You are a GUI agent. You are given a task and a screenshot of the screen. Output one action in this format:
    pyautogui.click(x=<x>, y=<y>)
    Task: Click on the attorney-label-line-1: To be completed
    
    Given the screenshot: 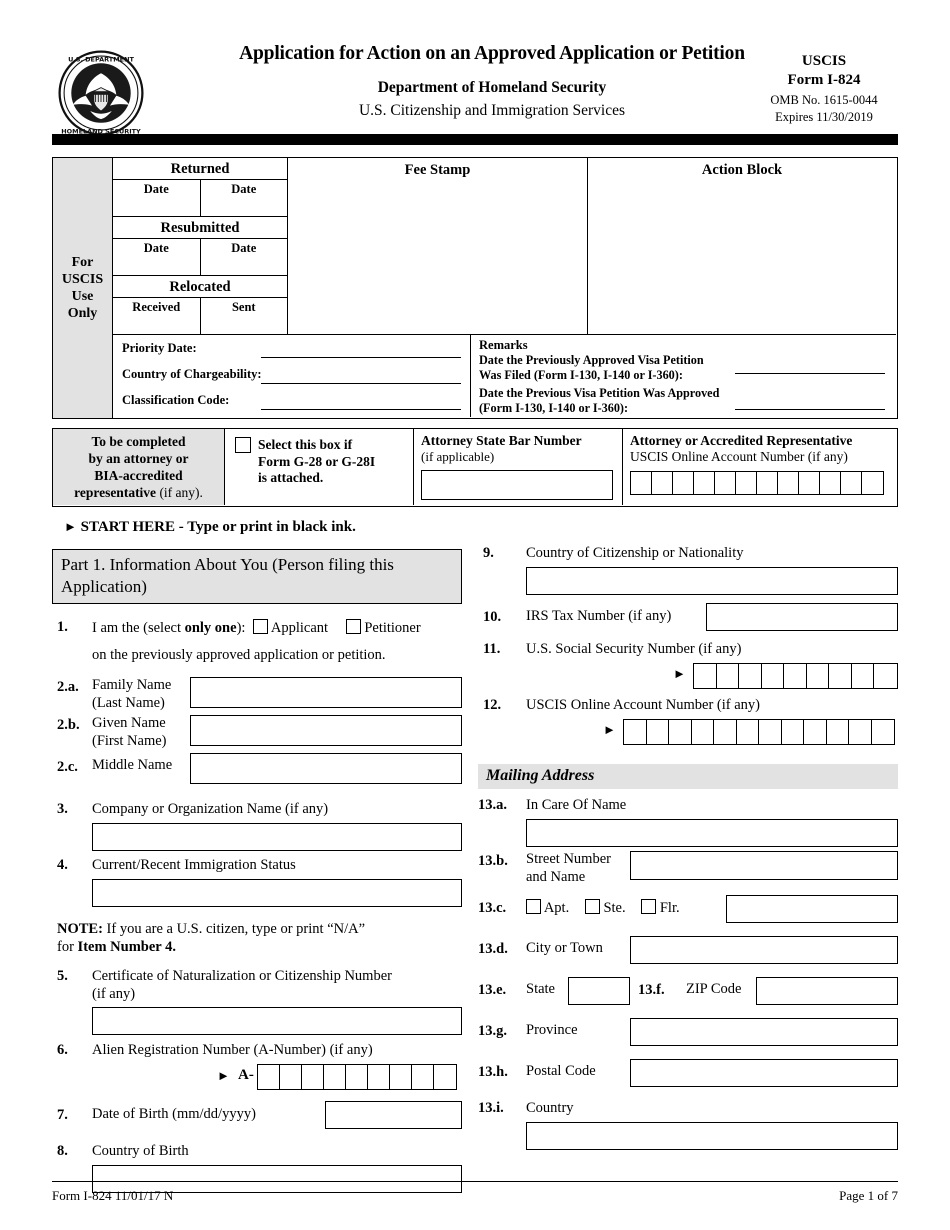 What is the action you would take?
    pyautogui.click(x=138, y=441)
    